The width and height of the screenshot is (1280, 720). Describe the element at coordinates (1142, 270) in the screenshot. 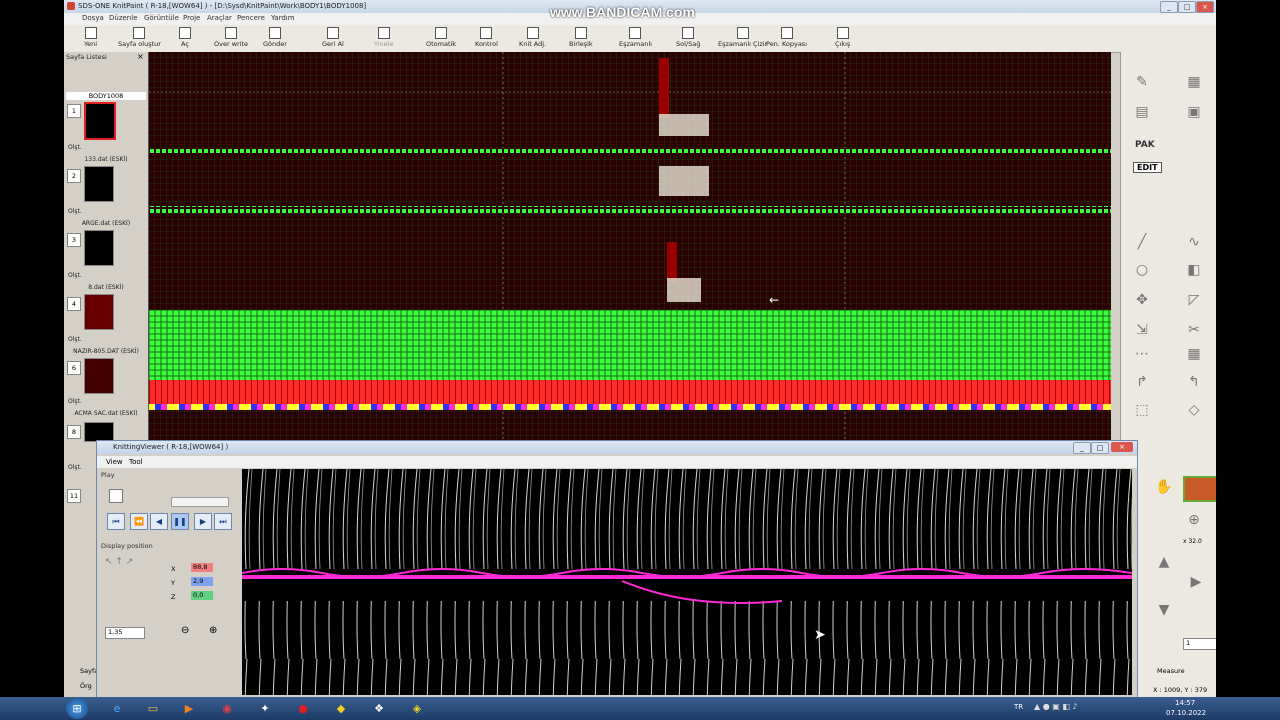

I see `ellipse-tool-icon: ○` at that location.